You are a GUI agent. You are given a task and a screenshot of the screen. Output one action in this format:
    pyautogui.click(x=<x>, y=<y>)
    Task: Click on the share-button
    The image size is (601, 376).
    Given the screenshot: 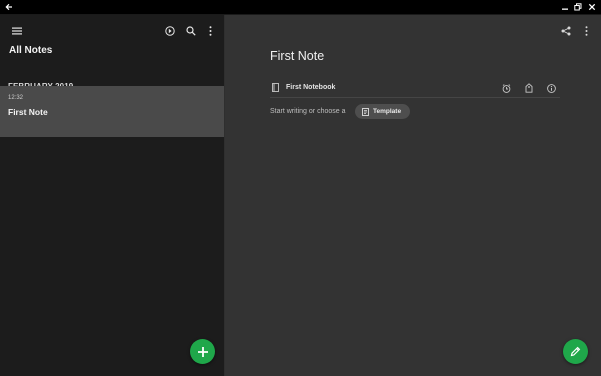 What is the action you would take?
    pyautogui.click(x=566, y=31)
    